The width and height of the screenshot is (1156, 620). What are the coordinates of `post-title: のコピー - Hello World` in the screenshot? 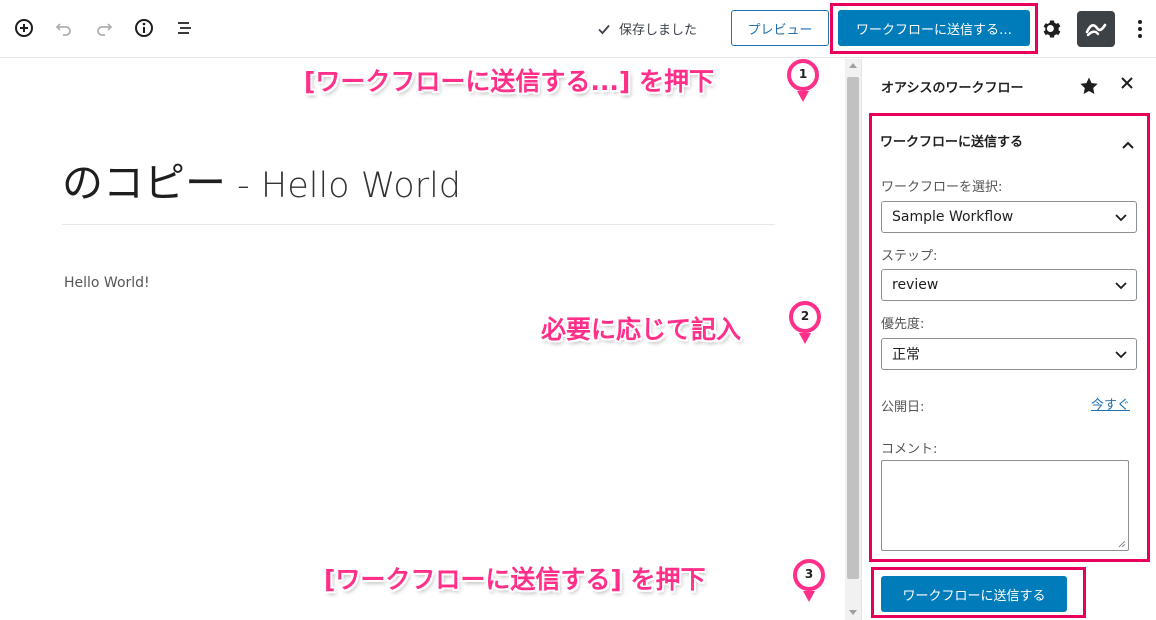 It's located at (261, 179).